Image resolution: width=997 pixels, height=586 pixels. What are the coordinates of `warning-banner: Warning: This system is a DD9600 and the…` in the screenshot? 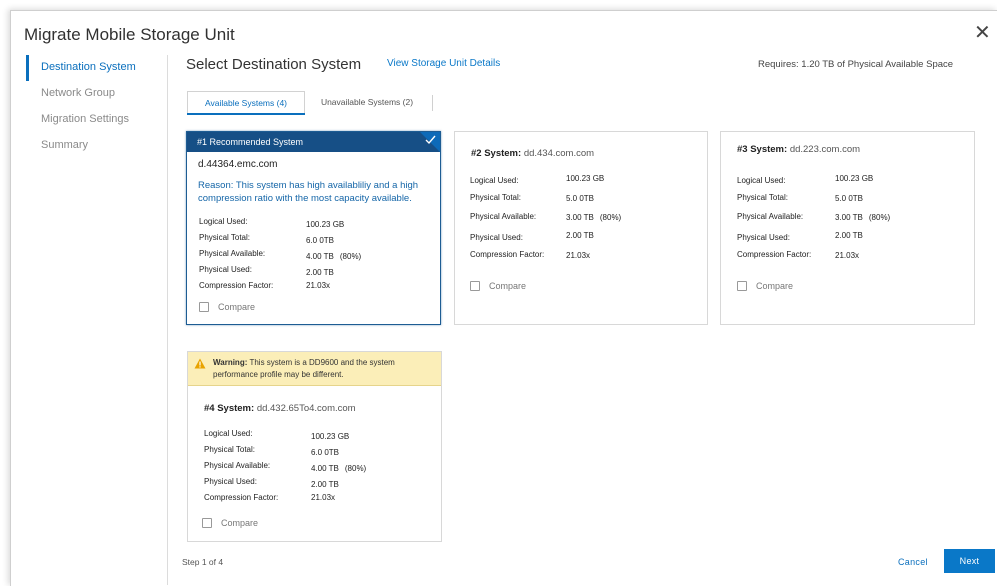 It's located at (314, 369).